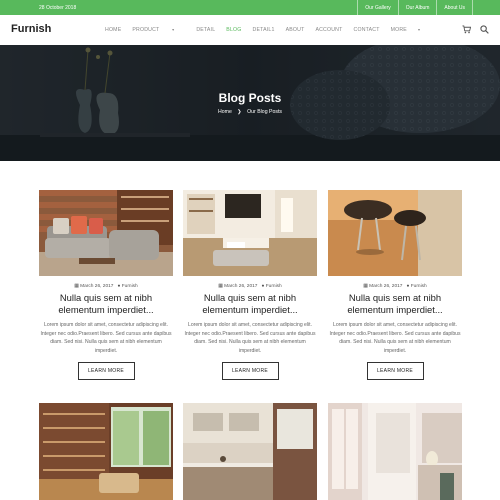 The width and height of the screenshot is (500, 500). Describe the element at coordinates (398, 30) in the screenshot. I see `nav-item-more-label: MORE` at that location.